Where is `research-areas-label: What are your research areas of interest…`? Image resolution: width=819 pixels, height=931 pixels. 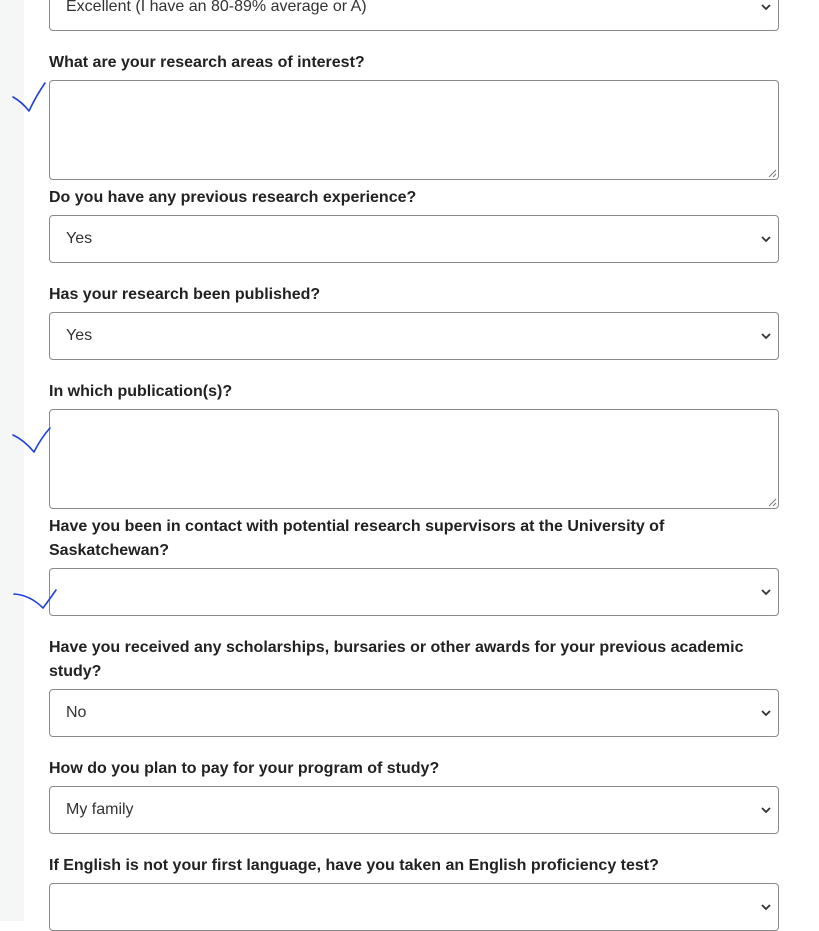
research-areas-label: What are your research areas of interest… is located at coordinates (207, 62).